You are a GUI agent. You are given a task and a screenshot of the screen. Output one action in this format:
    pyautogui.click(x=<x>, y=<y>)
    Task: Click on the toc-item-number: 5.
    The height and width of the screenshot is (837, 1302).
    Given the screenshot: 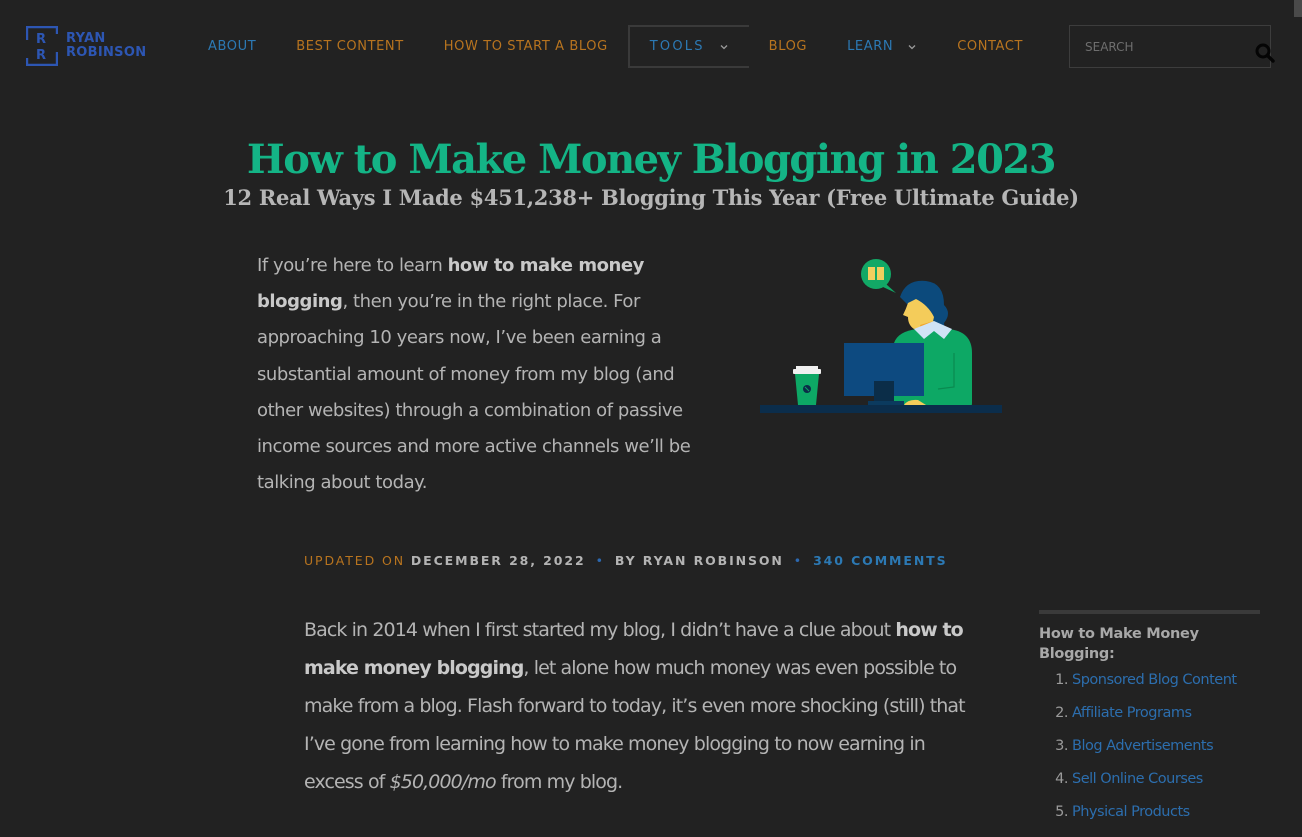 What is the action you would take?
    pyautogui.click(x=1061, y=812)
    